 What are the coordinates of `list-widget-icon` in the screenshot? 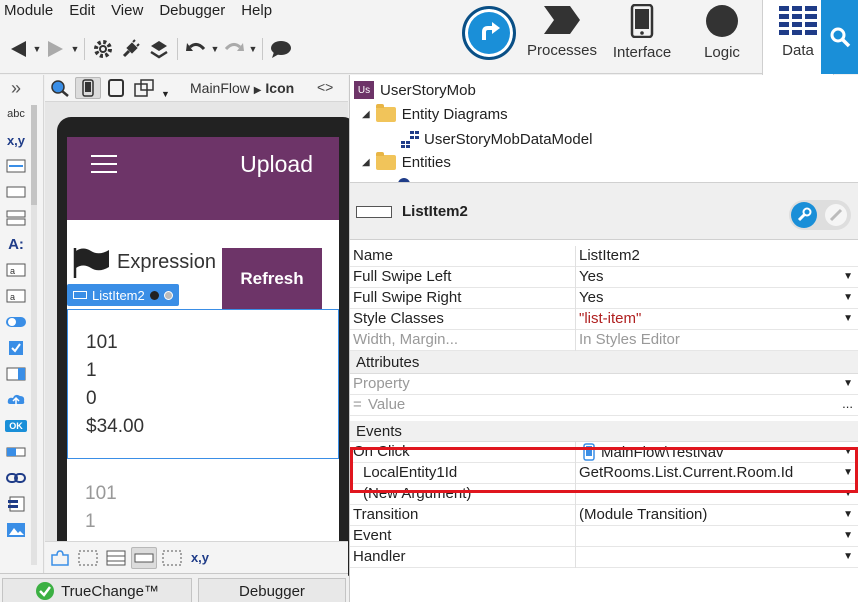 It's located at (116, 558).